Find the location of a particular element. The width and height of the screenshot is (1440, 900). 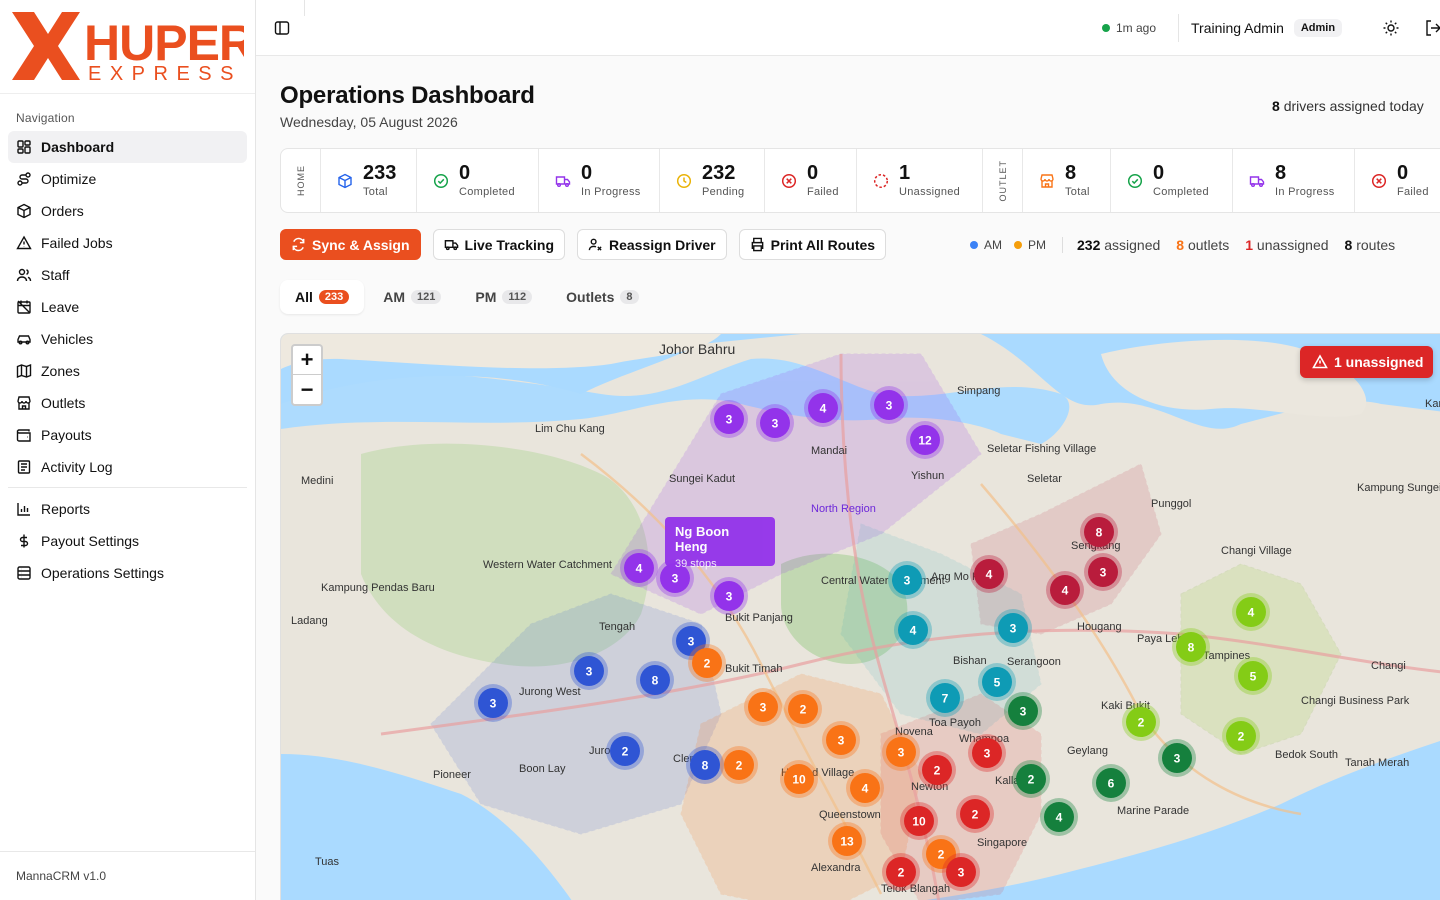

stat-outlet-in-progress: 8 In Progress is located at coordinates (1294, 180).